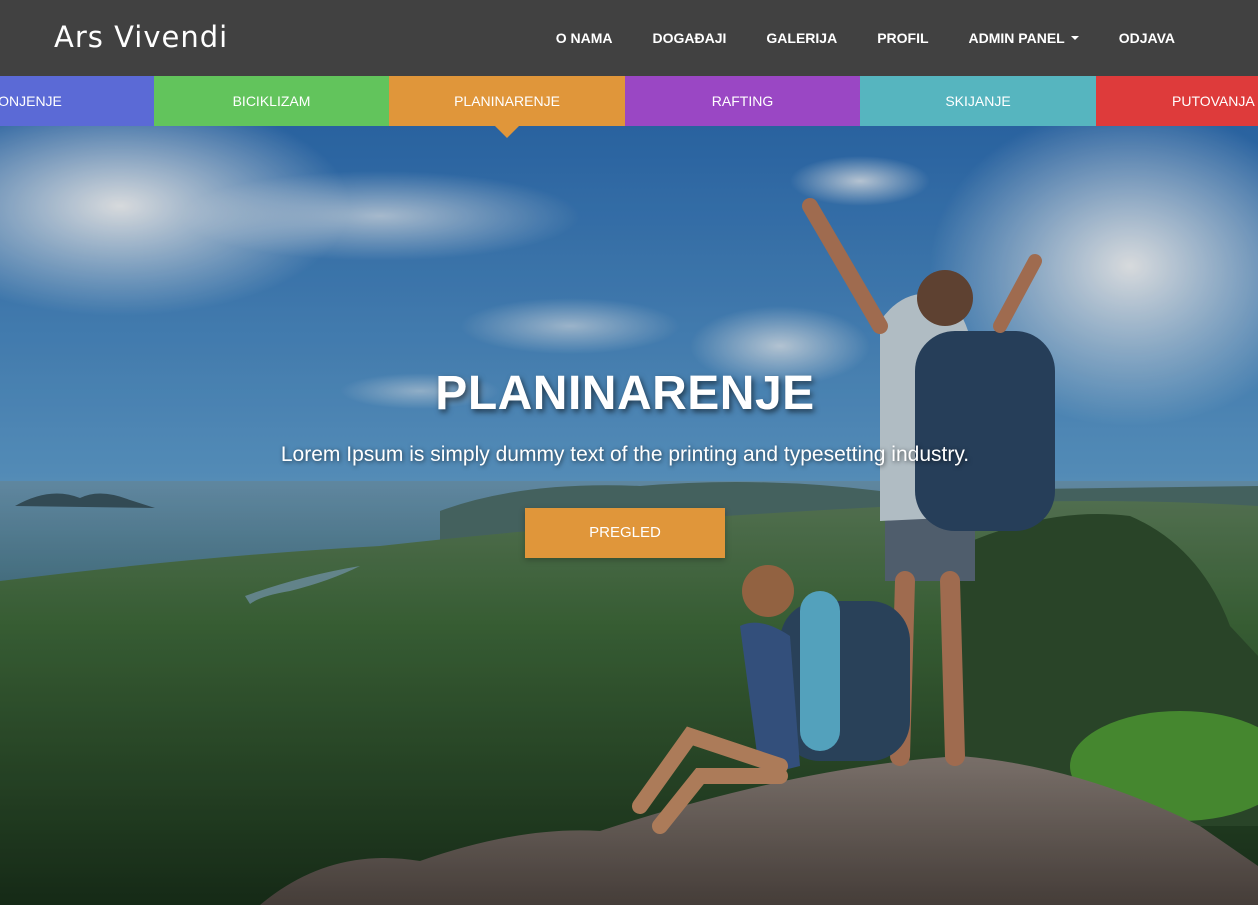  I want to click on hero-title: PLANINARENJE, so click(625, 393).